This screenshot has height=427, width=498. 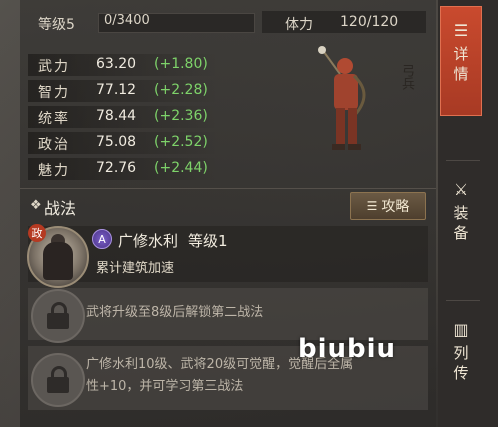 I want to click on stamina-label: 体力, so click(x=299, y=25).